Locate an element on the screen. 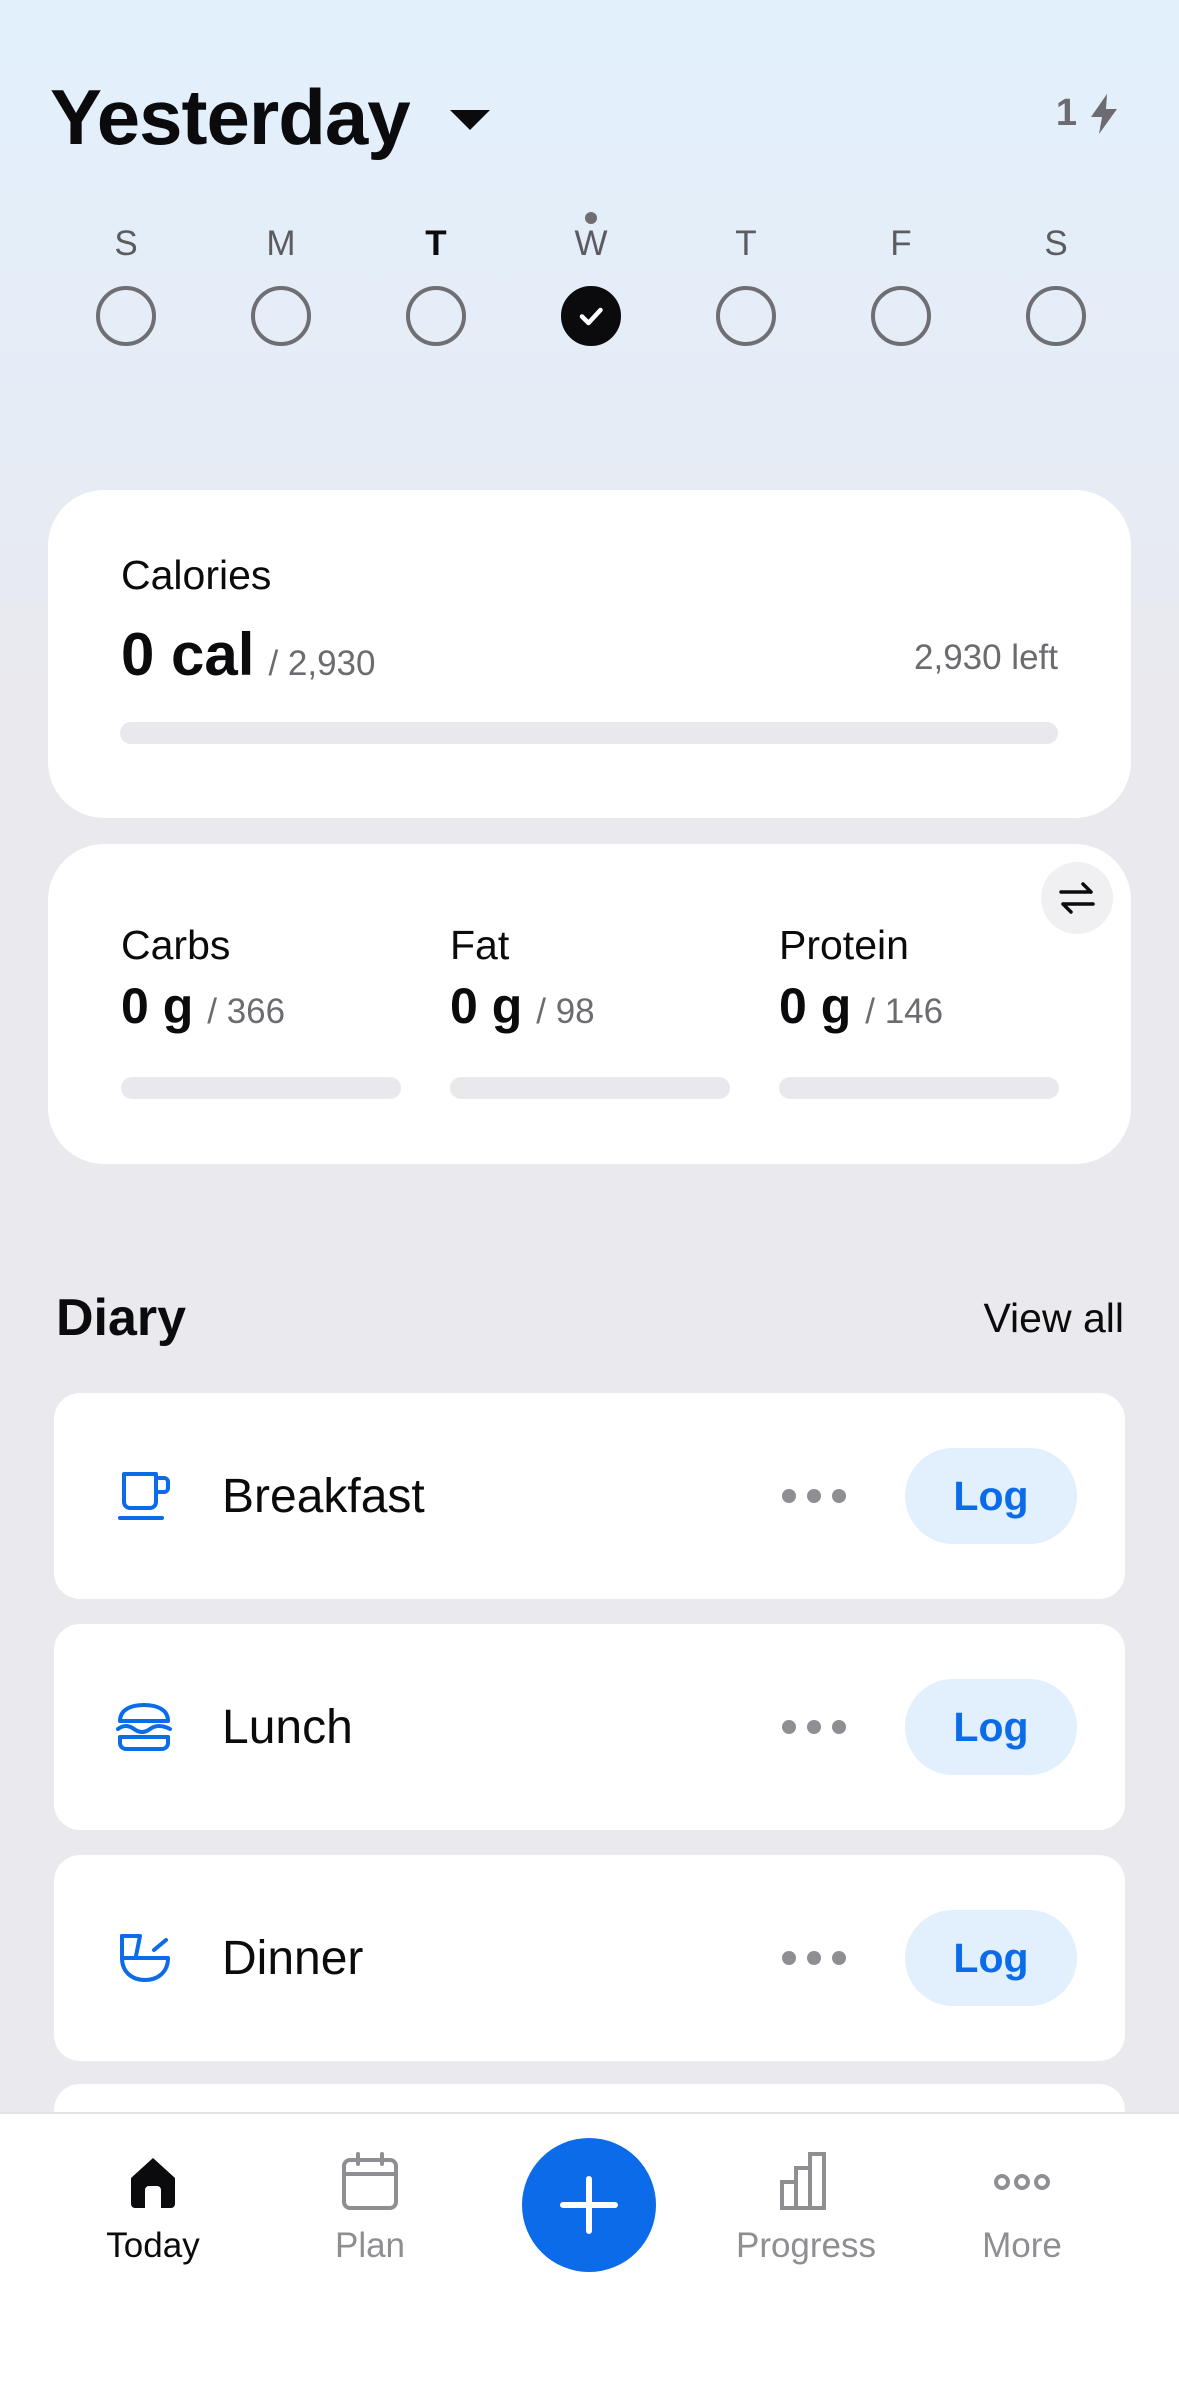 This screenshot has height=2396, width=1179. day-tuesday: T is located at coordinates (436, 282).